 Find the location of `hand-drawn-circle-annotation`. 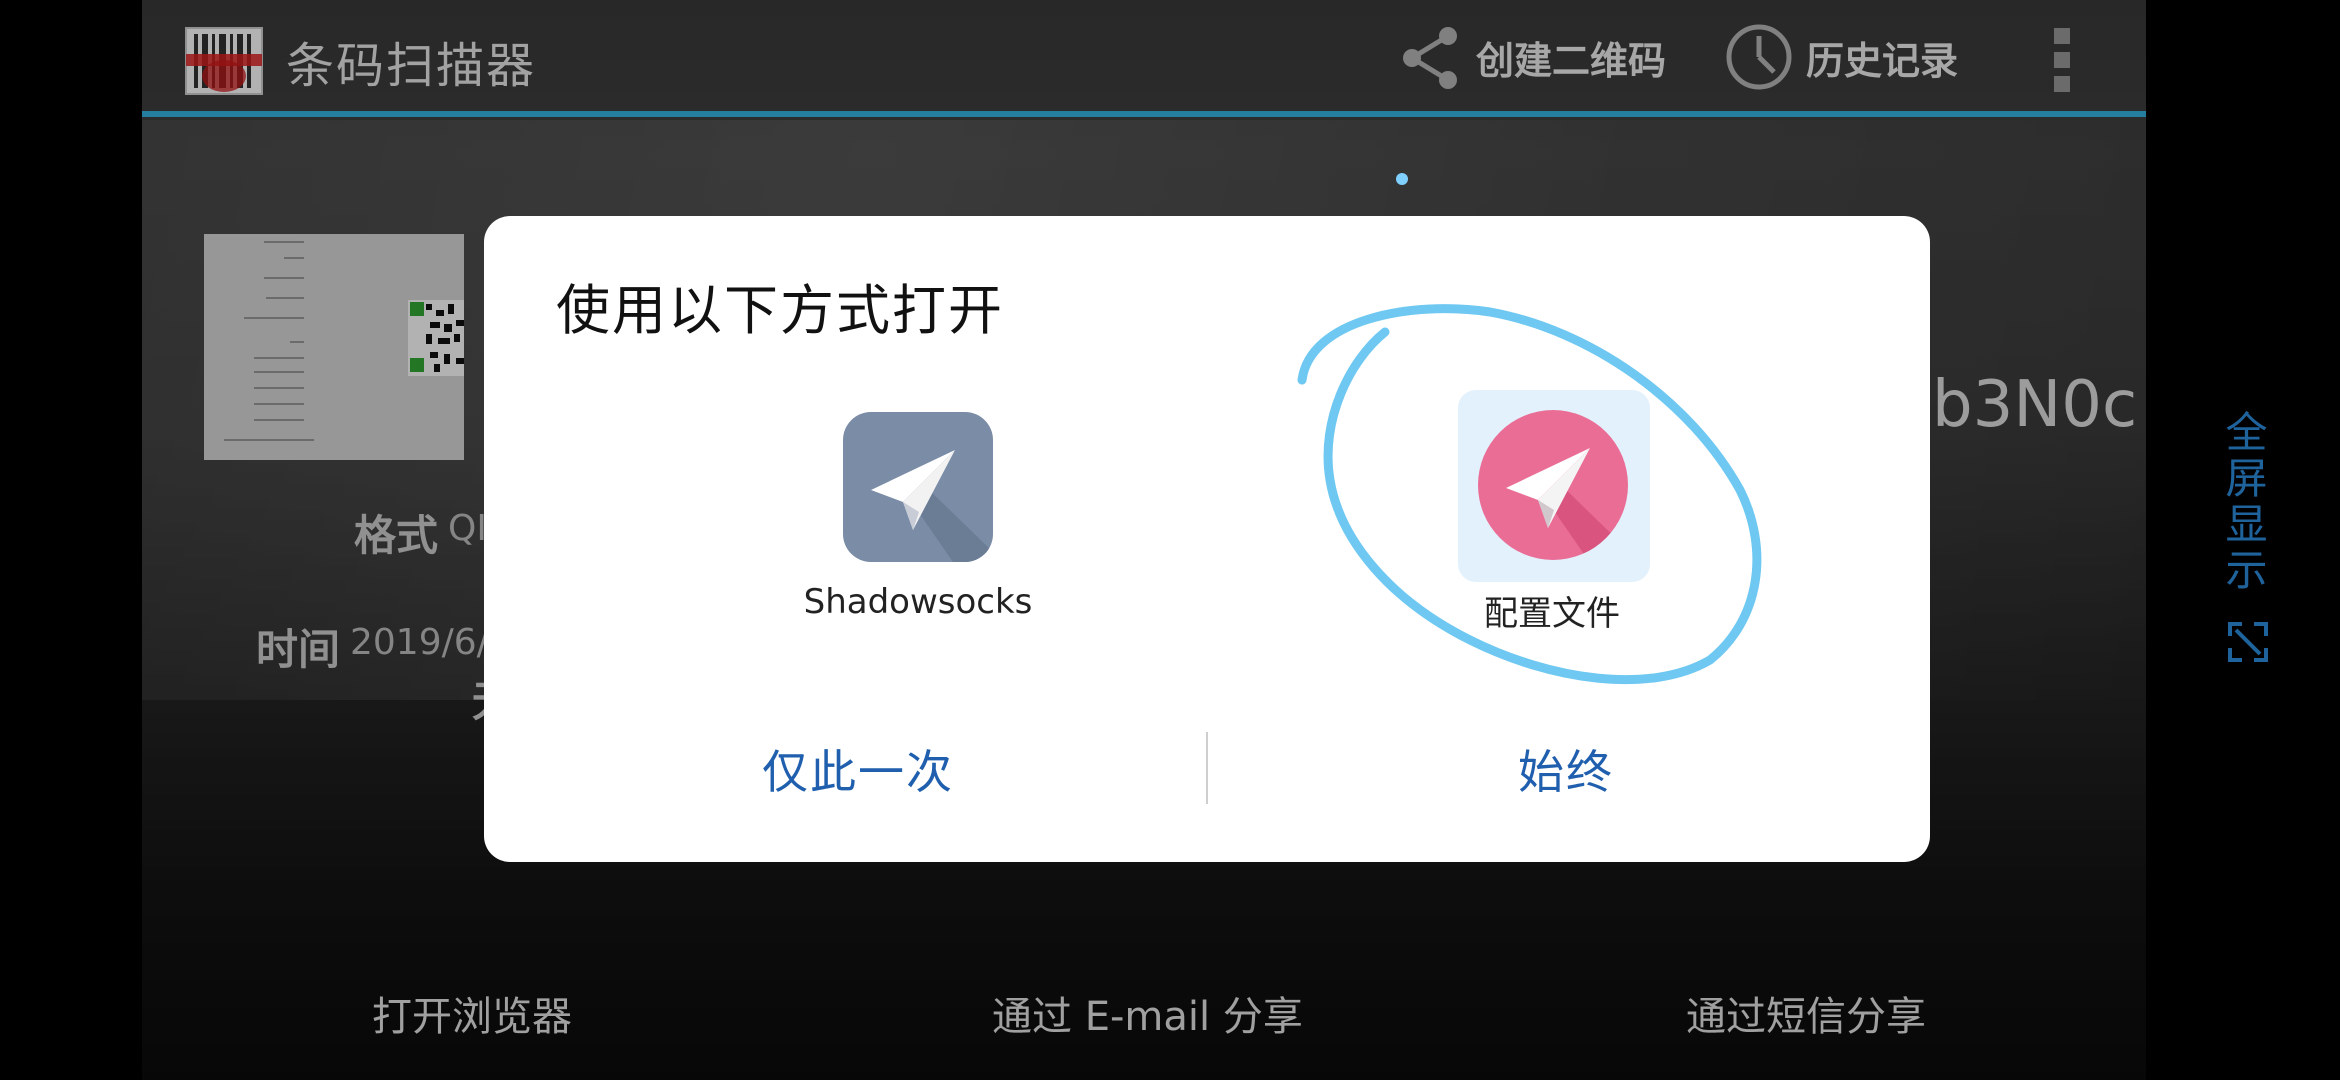

hand-drawn-circle-annotation is located at coordinates (1529, 494).